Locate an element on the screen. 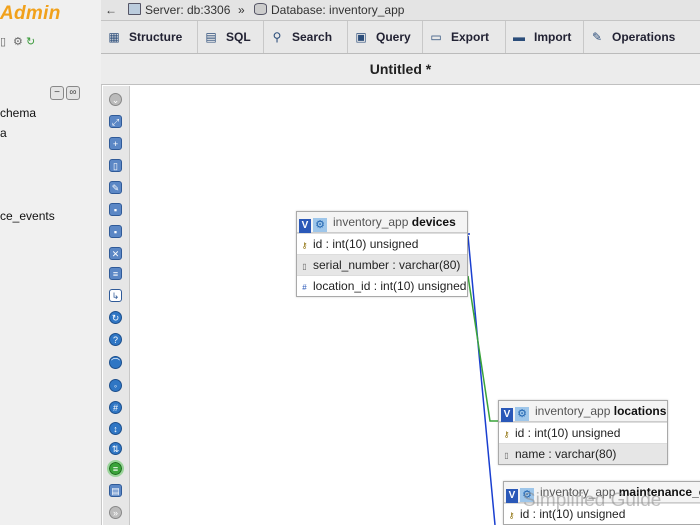 The image size is (700, 525). toggle-small-big-icon: ⇅ is located at coordinates (115, 448).